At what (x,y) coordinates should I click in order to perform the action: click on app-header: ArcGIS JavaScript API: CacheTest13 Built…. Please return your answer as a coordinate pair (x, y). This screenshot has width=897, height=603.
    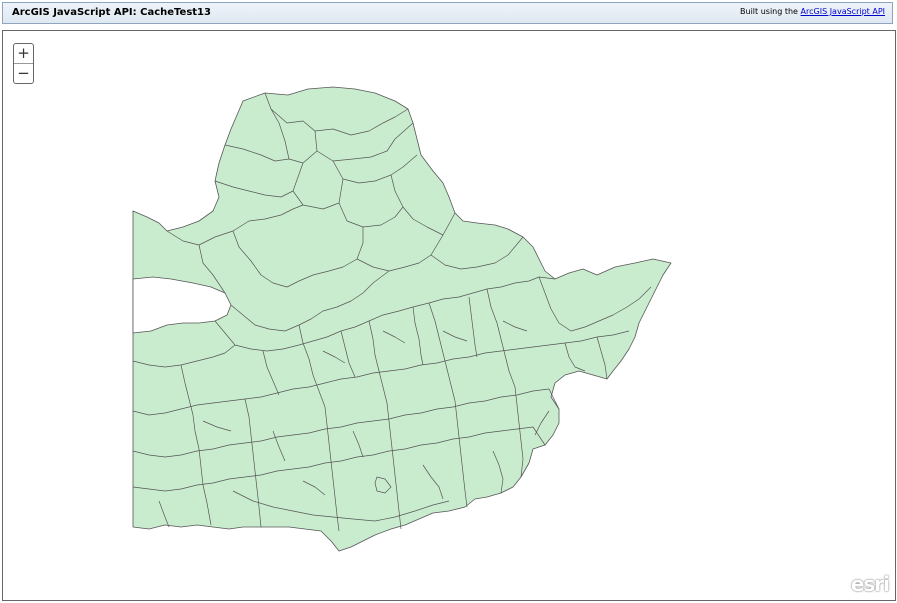
    Looking at the image, I should click on (447, 13).